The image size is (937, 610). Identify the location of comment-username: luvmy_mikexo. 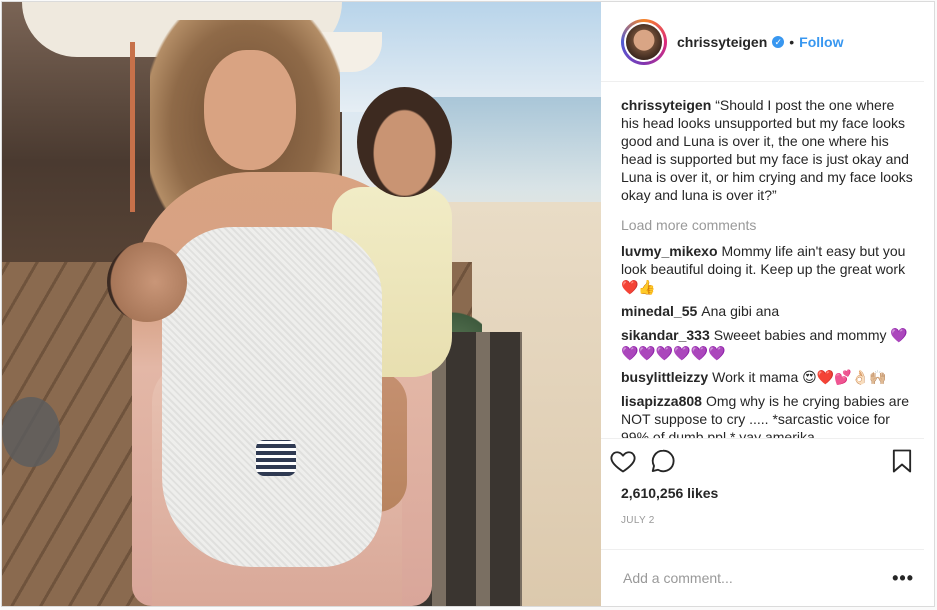
(669, 251).